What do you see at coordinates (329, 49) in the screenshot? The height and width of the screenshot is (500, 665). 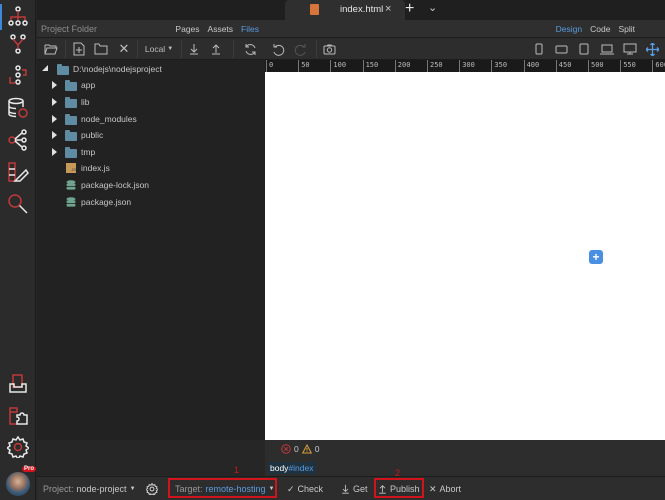 I see `screenshot-camera-icon` at bounding box center [329, 49].